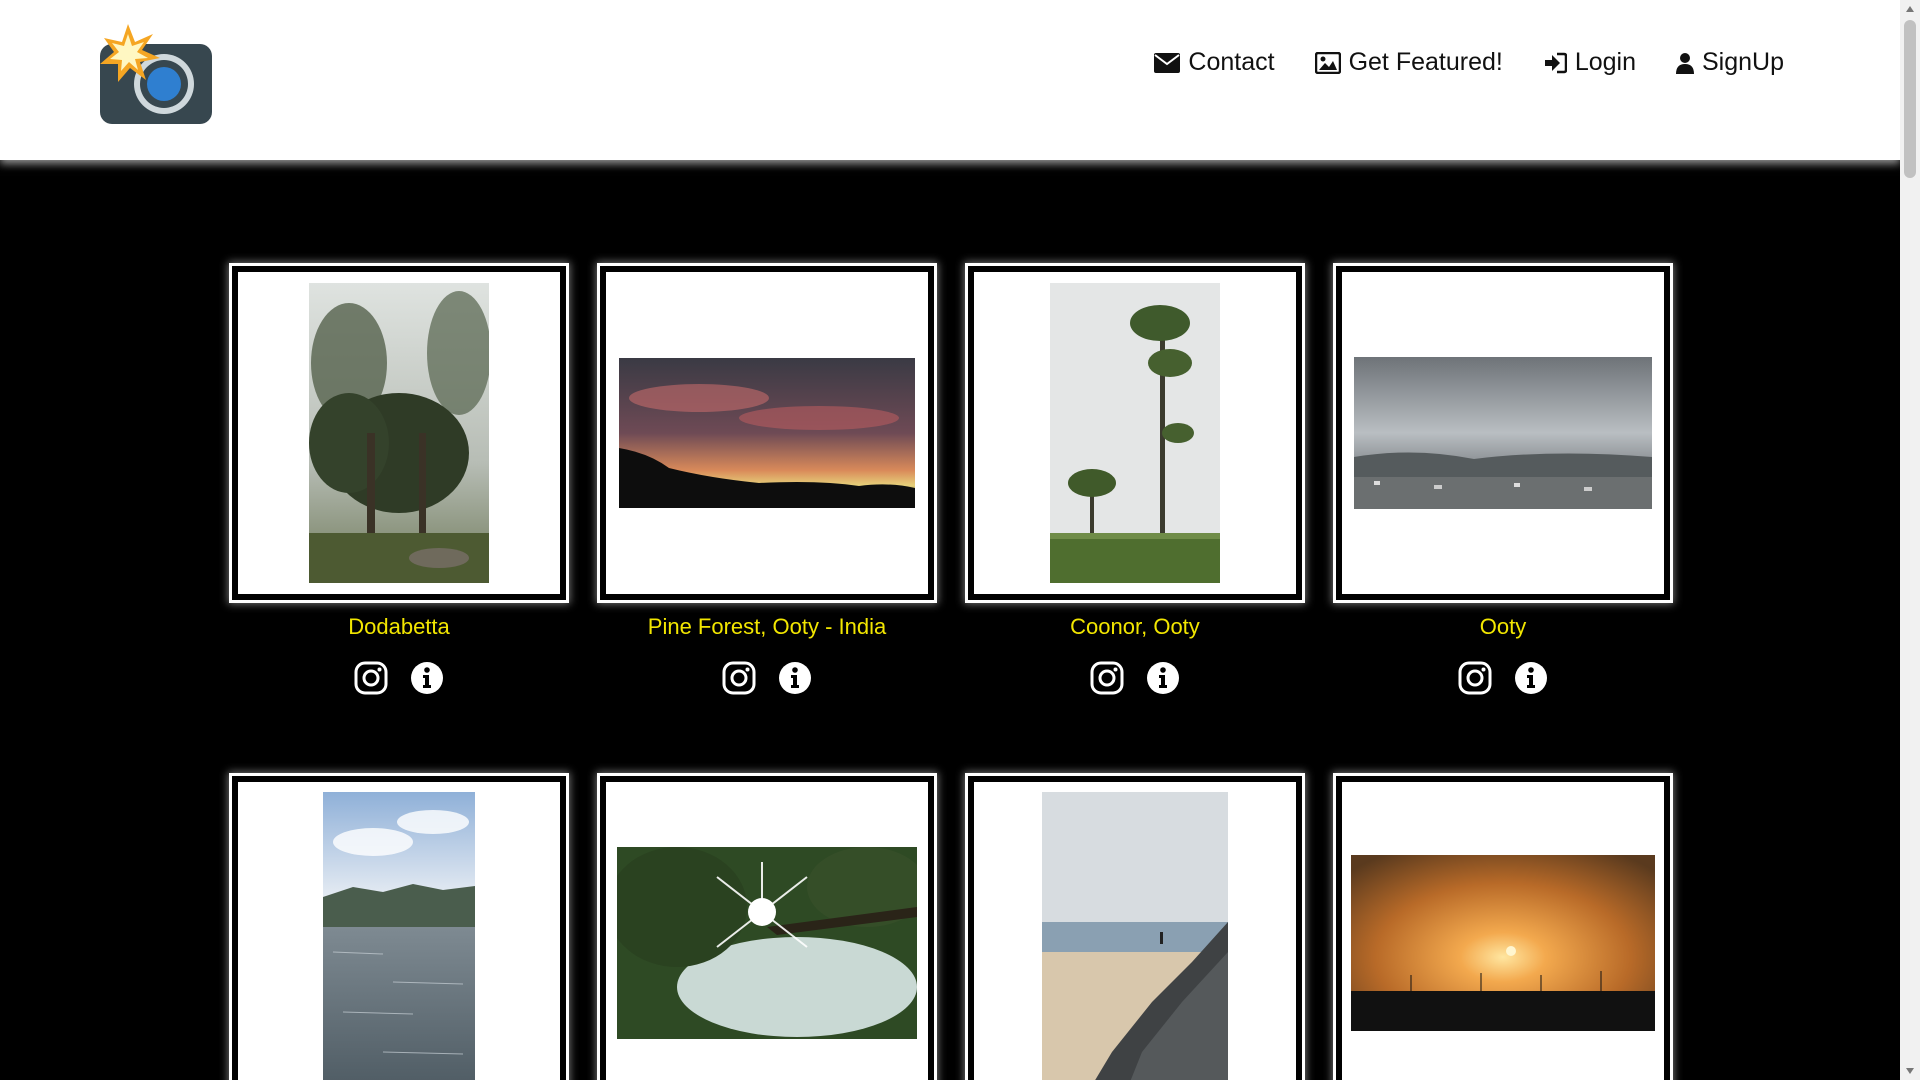  I want to click on photo-card: Dodabetta, so click(399, 480).